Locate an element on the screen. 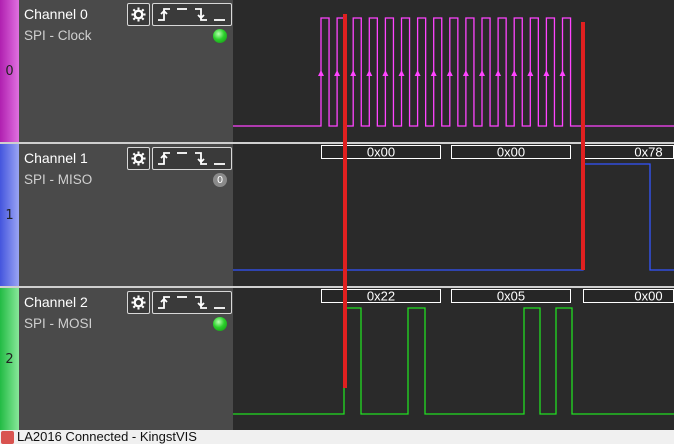 The image size is (674, 444). channel-1-label-panel: Channel 1 SPI - MISO 0 is located at coordinates (126, 215).